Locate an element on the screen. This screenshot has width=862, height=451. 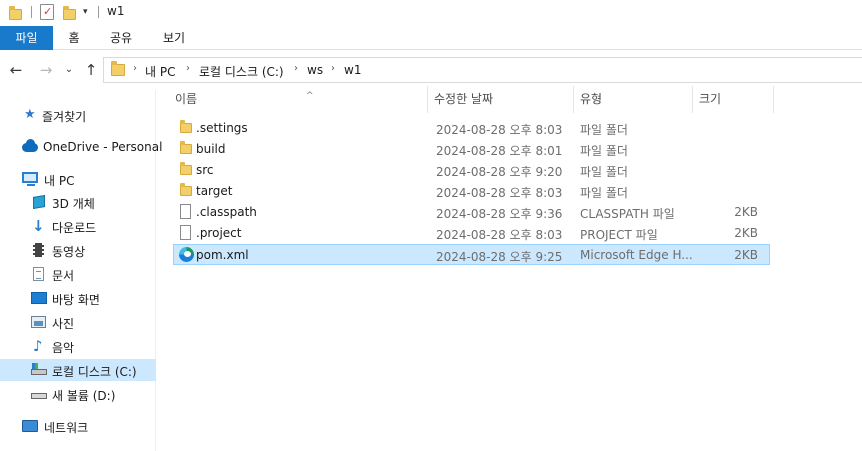
sidebar-item-label: 바탕 화면 is located at coordinates (76, 300).